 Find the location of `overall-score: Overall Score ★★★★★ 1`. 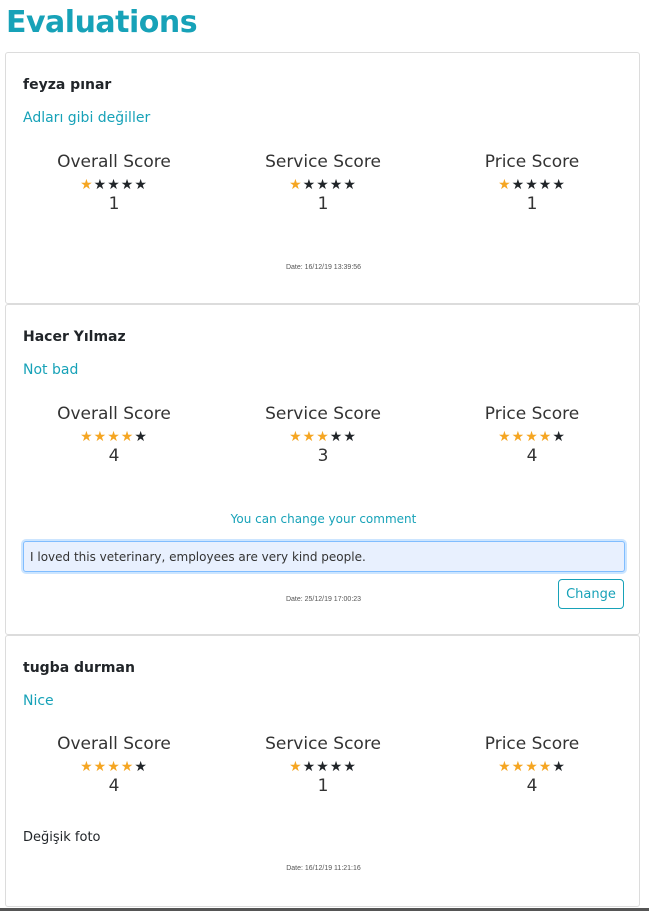

overall-score: Overall Score ★★★★★ 1 is located at coordinates (114, 183).